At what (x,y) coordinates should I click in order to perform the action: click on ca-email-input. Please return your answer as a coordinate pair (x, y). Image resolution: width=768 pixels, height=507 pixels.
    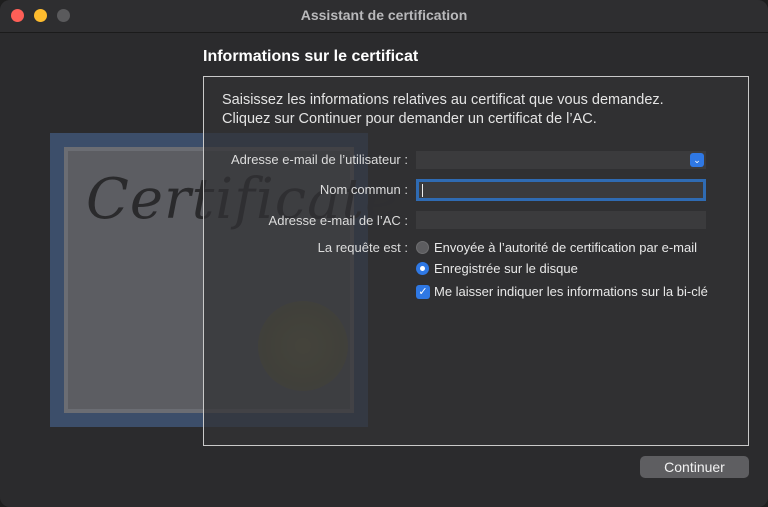
    Looking at the image, I should click on (561, 220).